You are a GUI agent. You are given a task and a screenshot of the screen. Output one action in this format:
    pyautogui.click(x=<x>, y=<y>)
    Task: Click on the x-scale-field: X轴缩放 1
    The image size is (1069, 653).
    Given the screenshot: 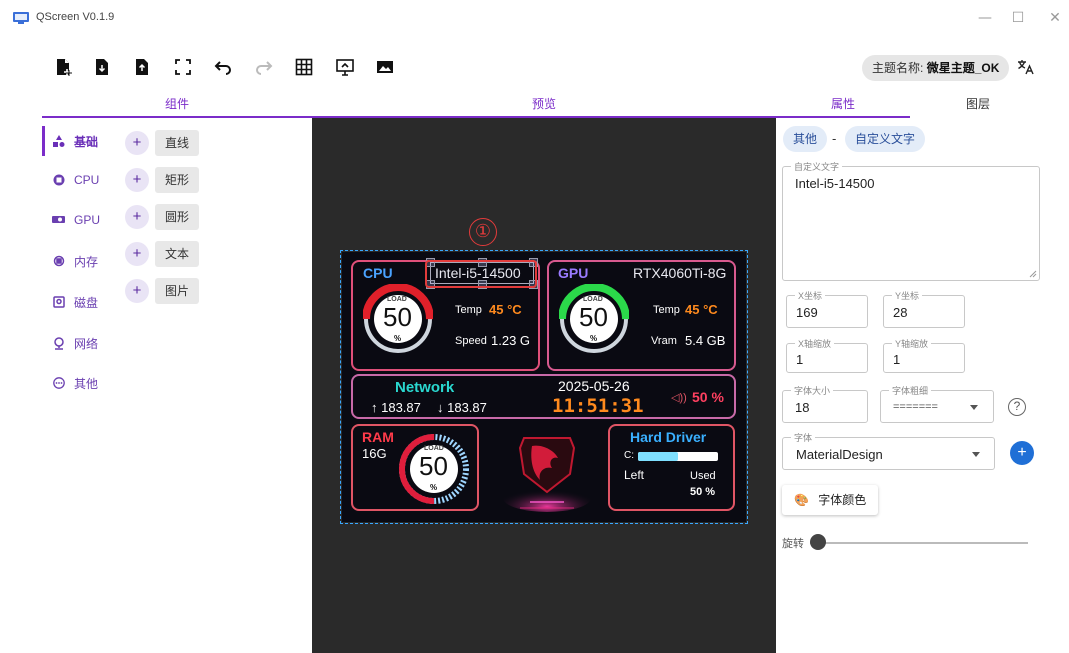 What is the action you would take?
    pyautogui.click(x=827, y=355)
    